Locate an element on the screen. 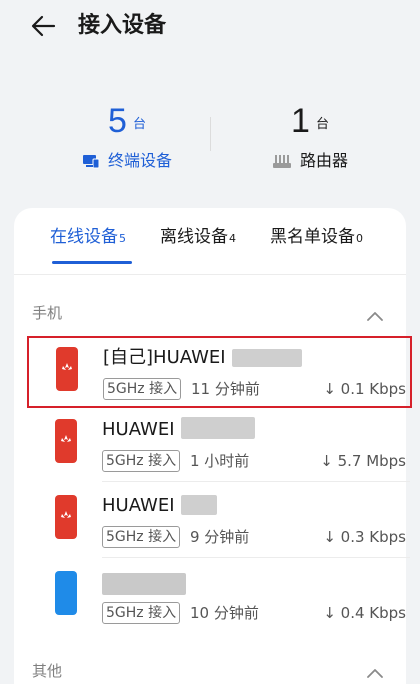  device-summary: 5台 终端设备 1台 路由器 is located at coordinates (210, 140).